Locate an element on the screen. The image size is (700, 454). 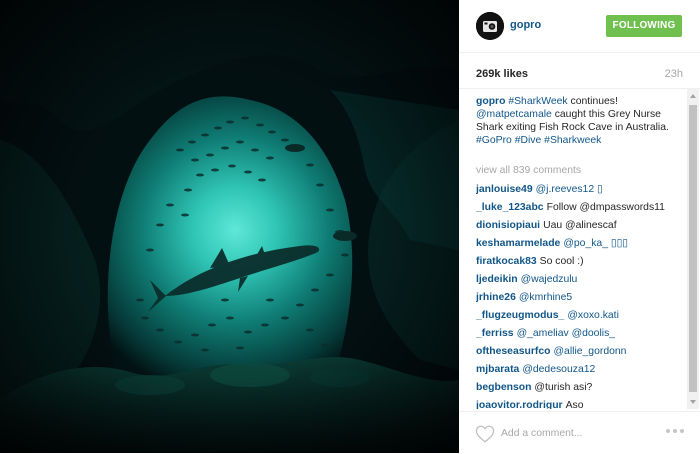
comment-username: begbenson is located at coordinates (503, 387).